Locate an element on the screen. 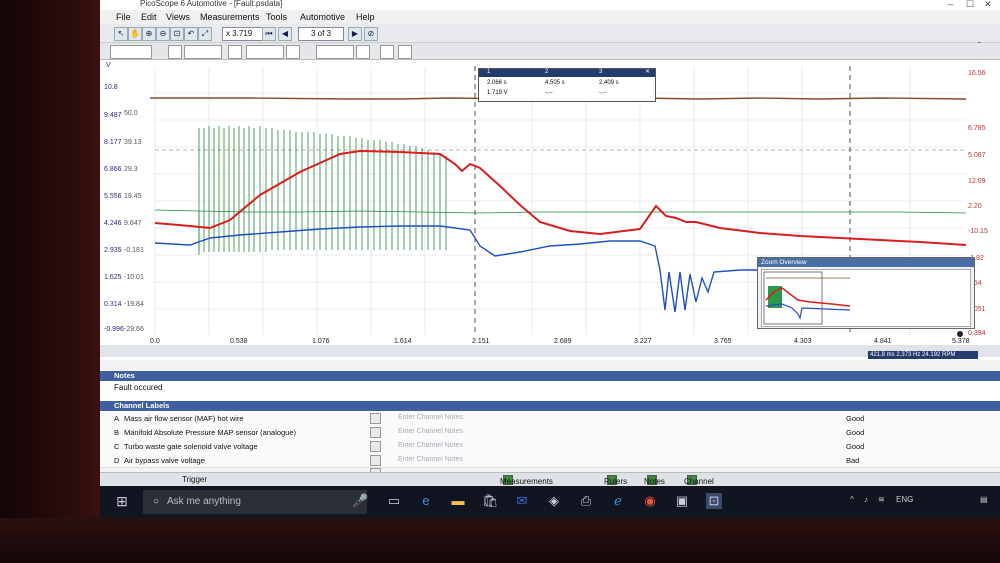  ruler-handle is located at coordinates (960, 334).